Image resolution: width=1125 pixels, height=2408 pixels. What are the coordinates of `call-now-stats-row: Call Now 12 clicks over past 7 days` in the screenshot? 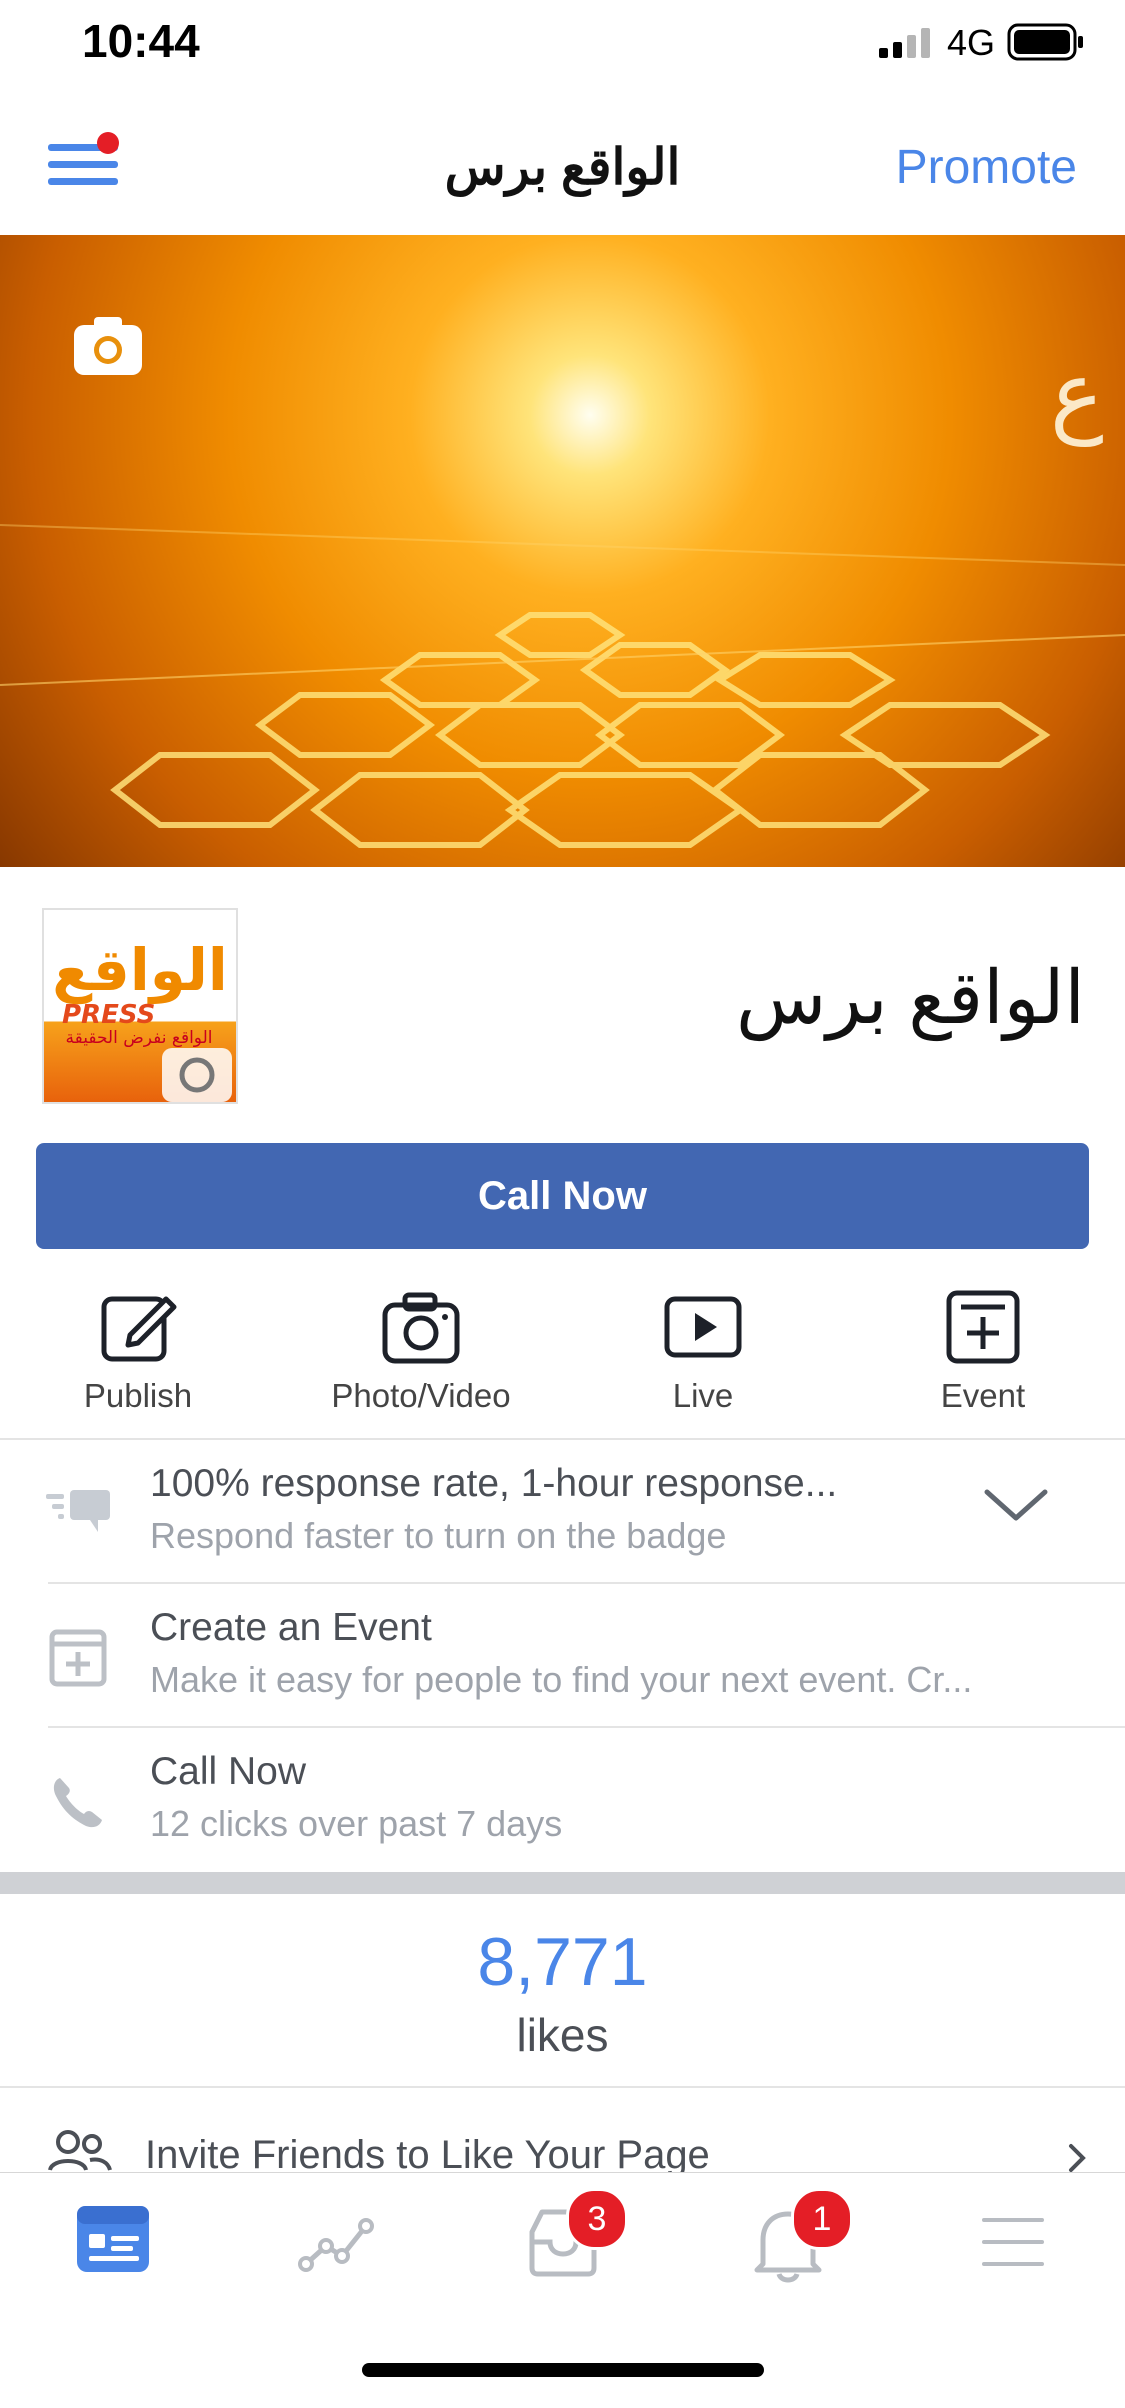 It's located at (562, 1799).